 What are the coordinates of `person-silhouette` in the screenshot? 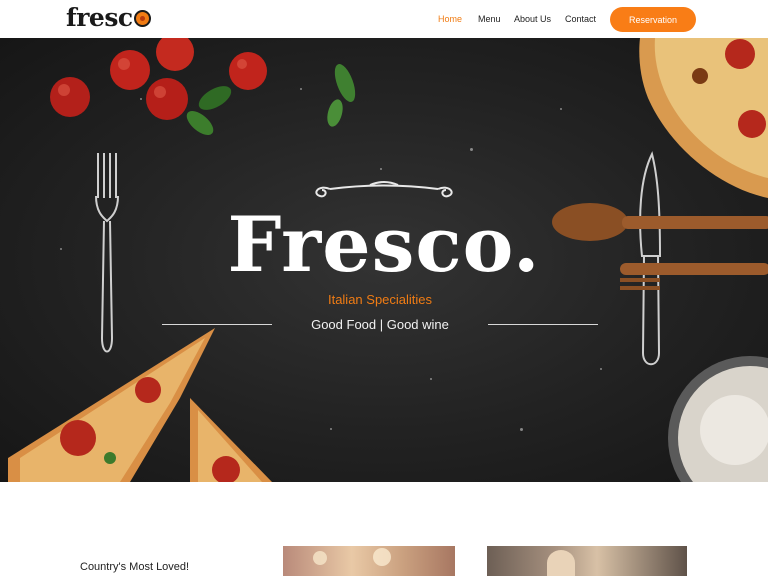 It's located at (561, 563).